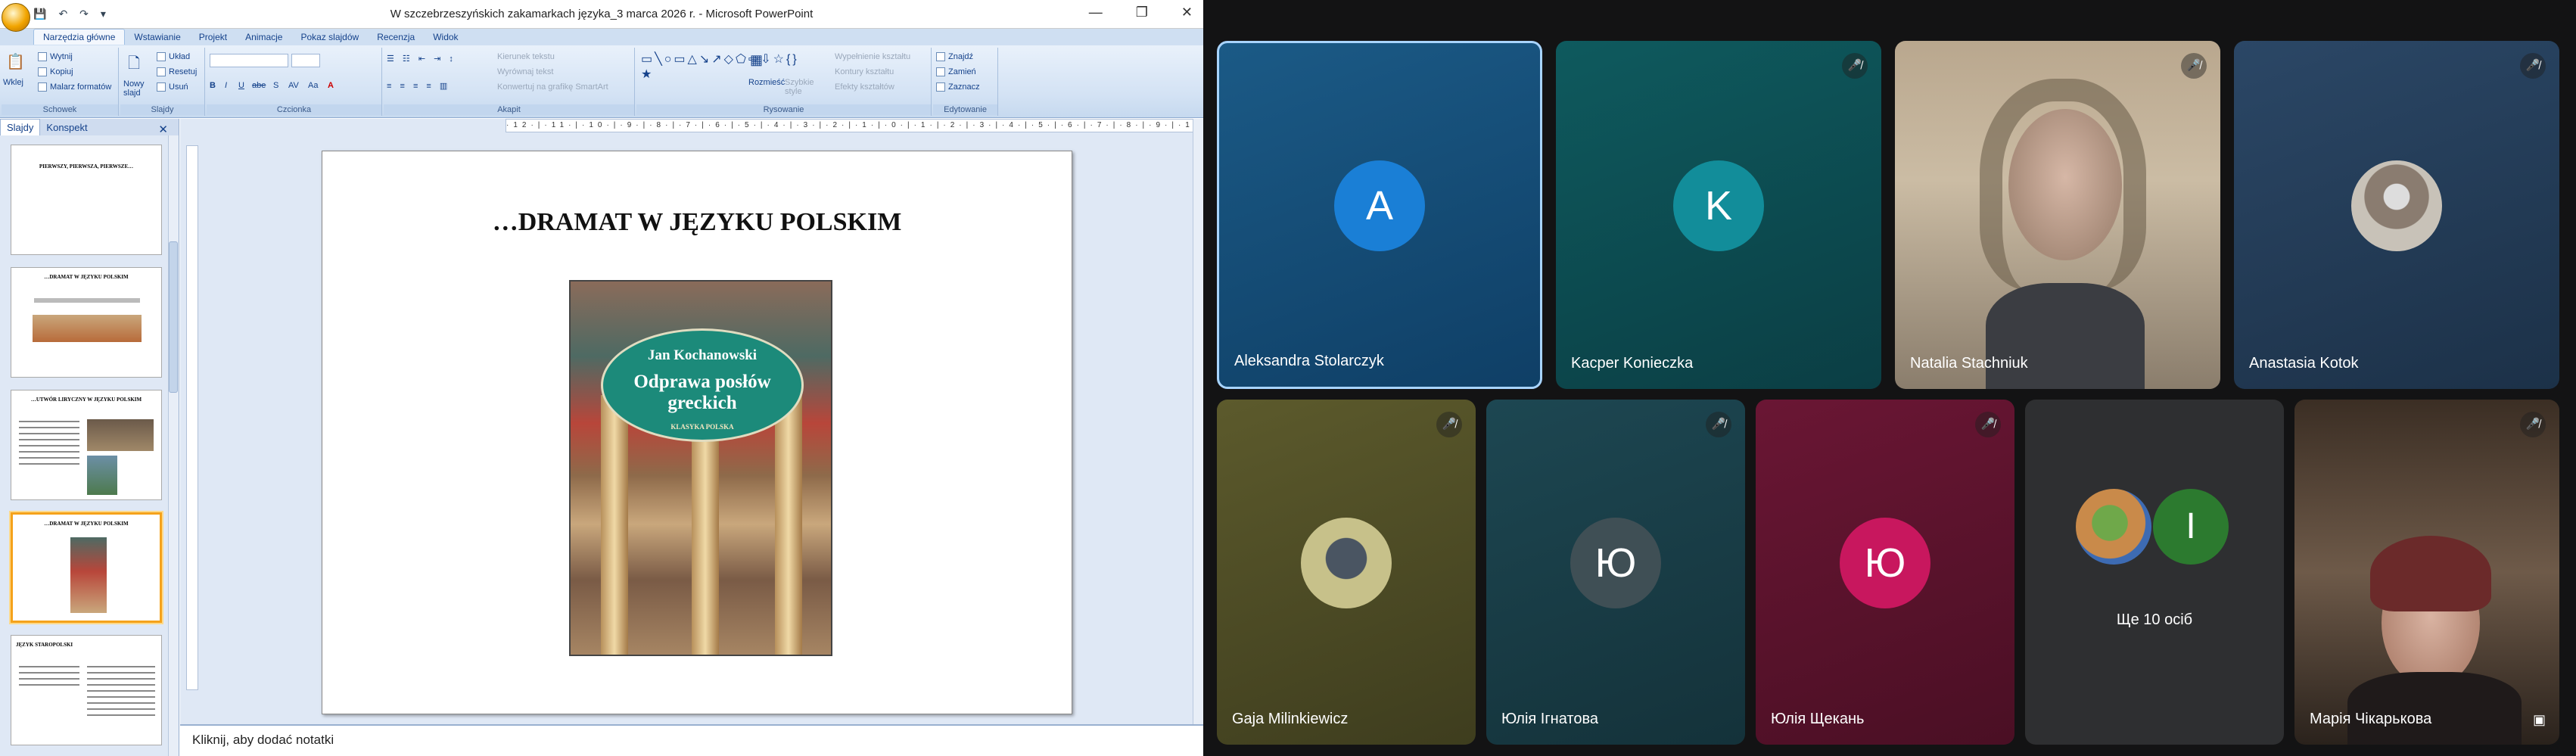 This screenshot has height=756, width=2576. What do you see at coordinates (1346, 572) in the screenshot?
I see `participant-tile: 🎤̸ Gaja Milinkiewicz` at bounding box center [1346, 572].